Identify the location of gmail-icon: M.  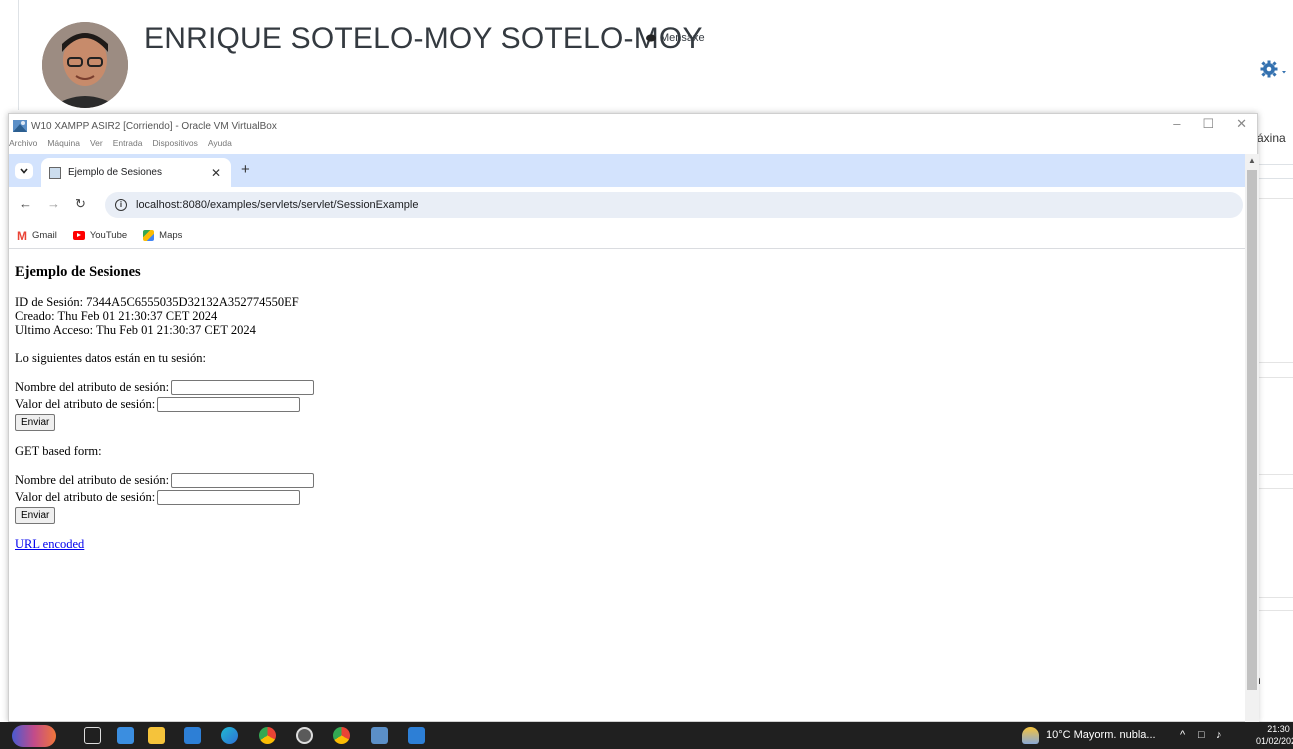
(22, 235).